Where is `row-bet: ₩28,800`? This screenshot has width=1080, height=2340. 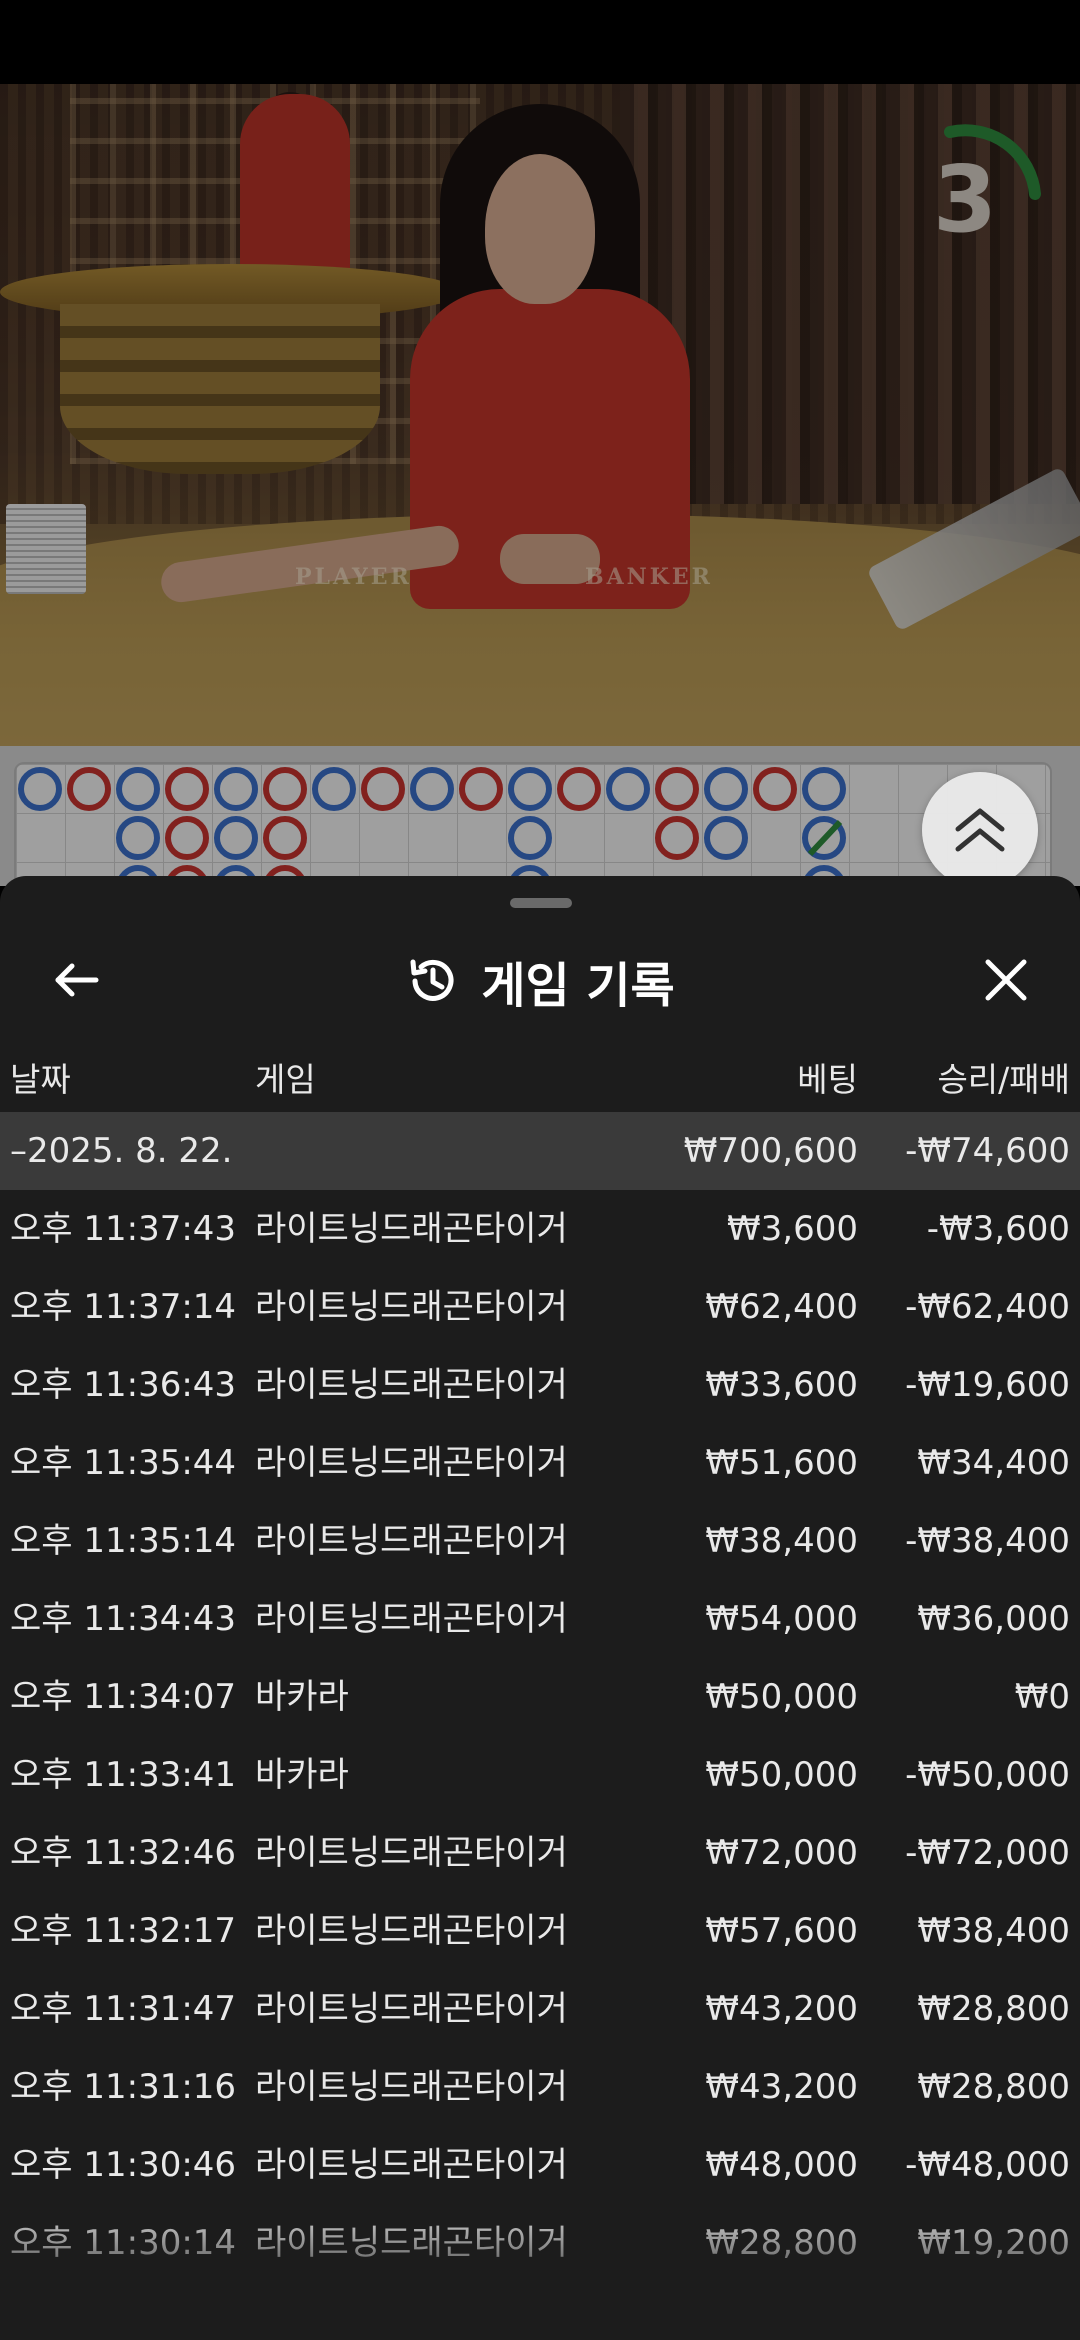 row-bet: ₩28,800 is located at coordinates (781, 2243).